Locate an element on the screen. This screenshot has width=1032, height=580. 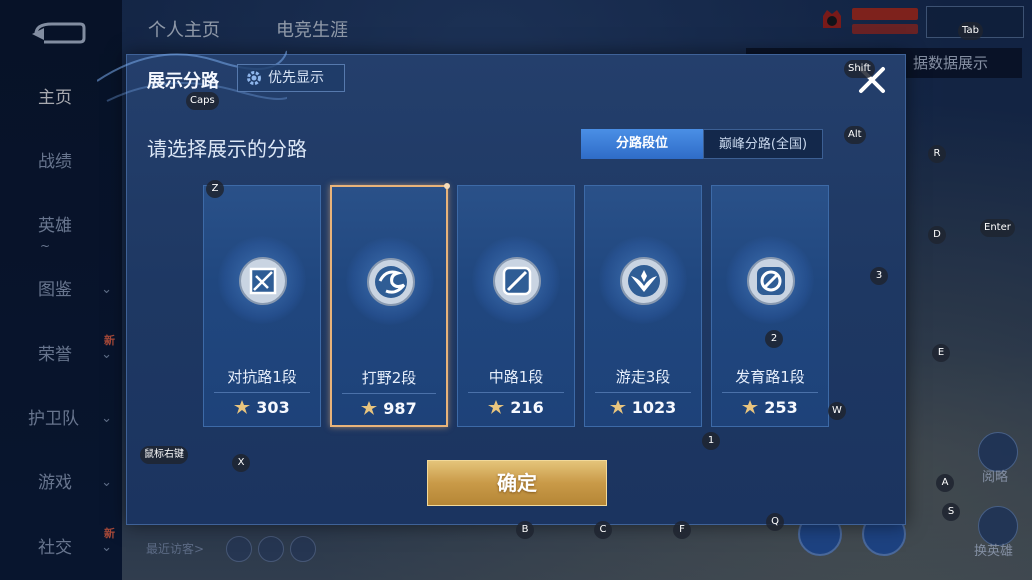
shield-cross-icon is located at coordinates (263, 281).